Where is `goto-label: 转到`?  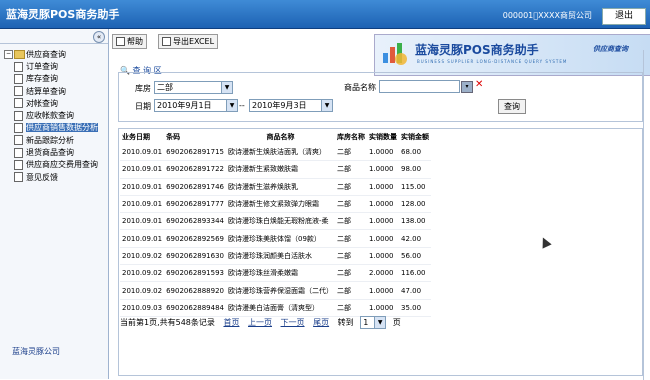
goto-label: 转到 is located at coordinates (345, 322).